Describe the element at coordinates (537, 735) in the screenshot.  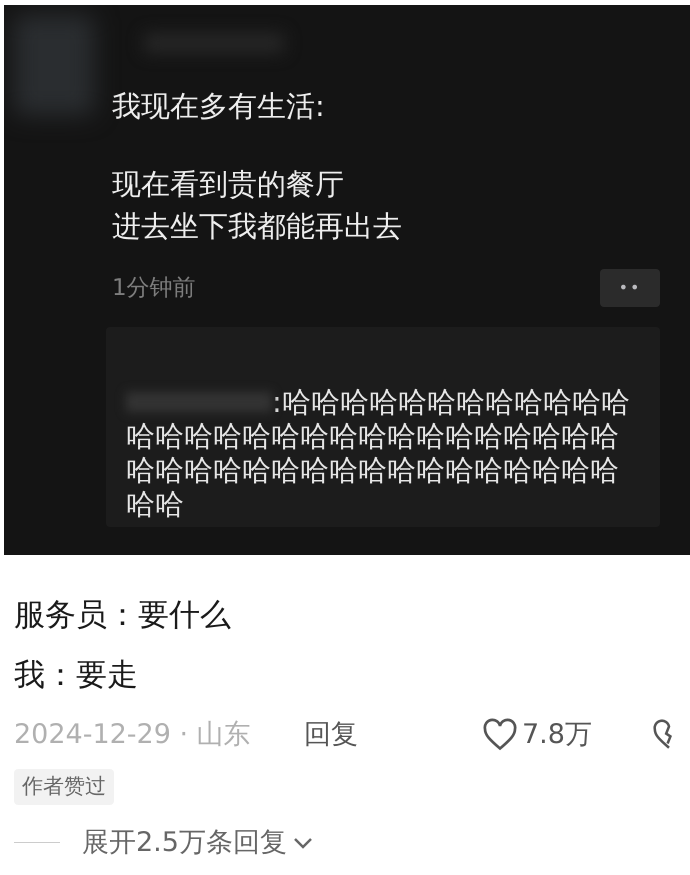
I see `like-button: 7.8万` at that location.